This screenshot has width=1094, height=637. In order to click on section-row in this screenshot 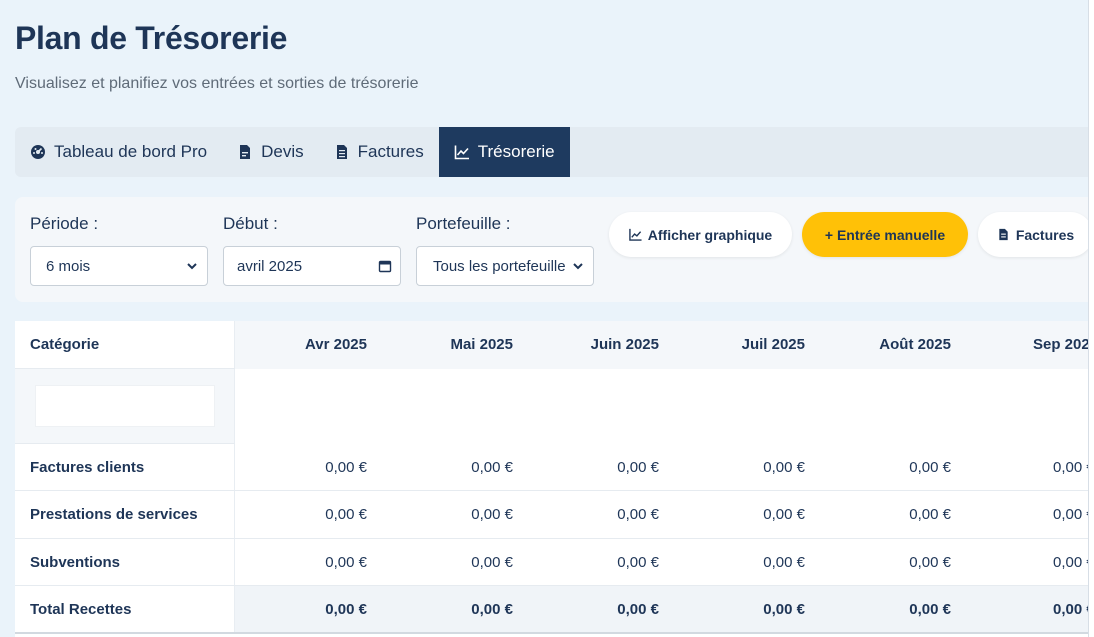, I will do `click(551, 406)`.